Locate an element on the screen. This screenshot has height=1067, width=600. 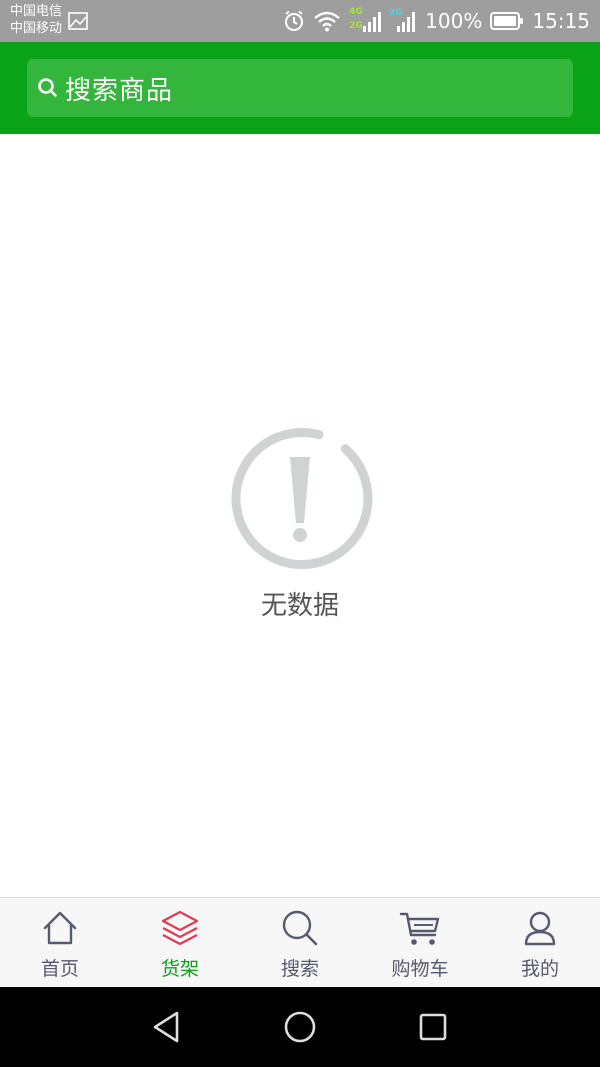
system-nav-bar is located at coordinates (300, 1027).